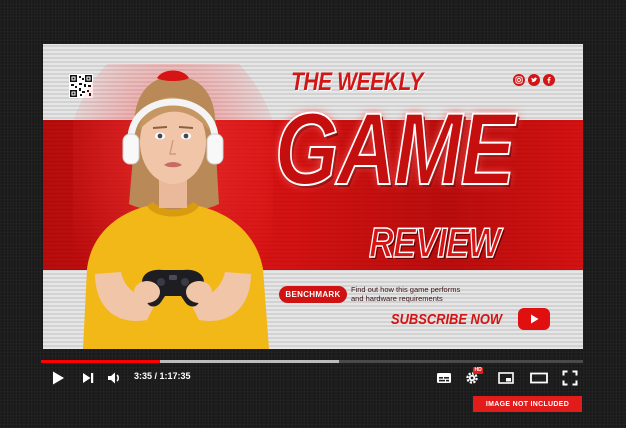 This screenshot has height=428, width=626. Describe the element at coordinates (447, 319) in the screenshot. I see `subscribe-label: SUBSCRIBE NOW` at that location.